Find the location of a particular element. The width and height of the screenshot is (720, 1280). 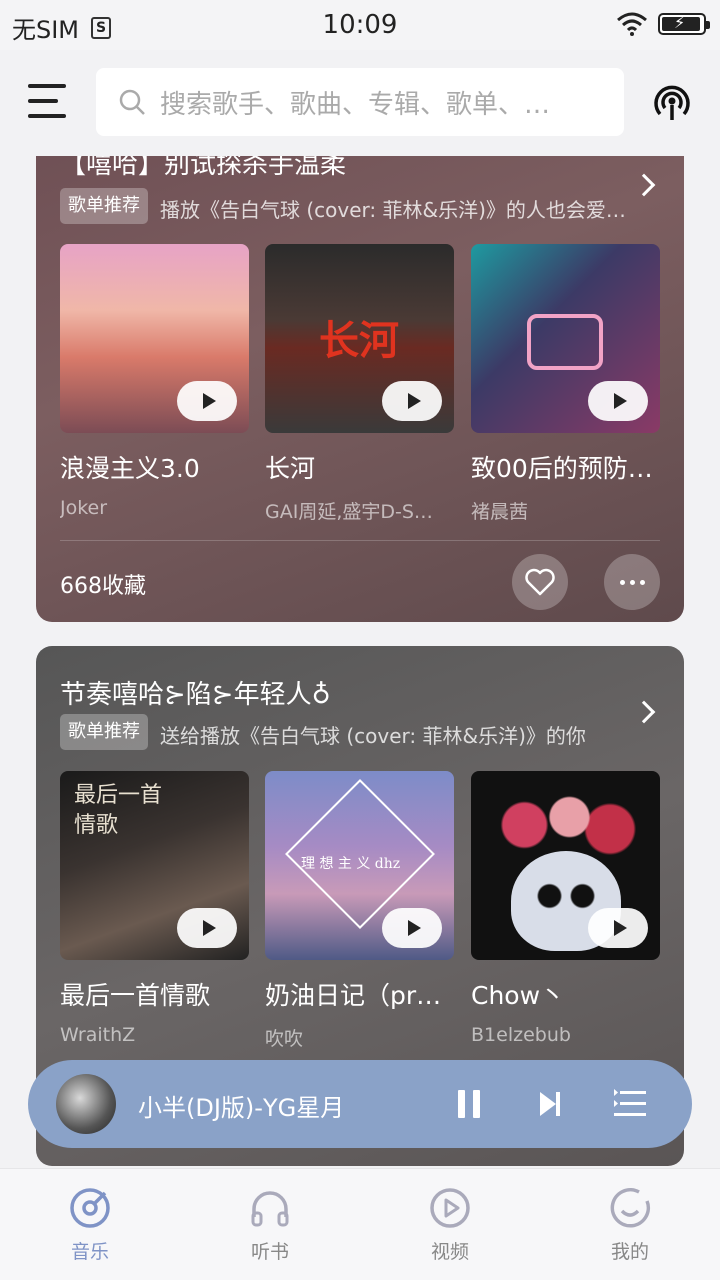

tv-art is located at coordinates (565, 342).